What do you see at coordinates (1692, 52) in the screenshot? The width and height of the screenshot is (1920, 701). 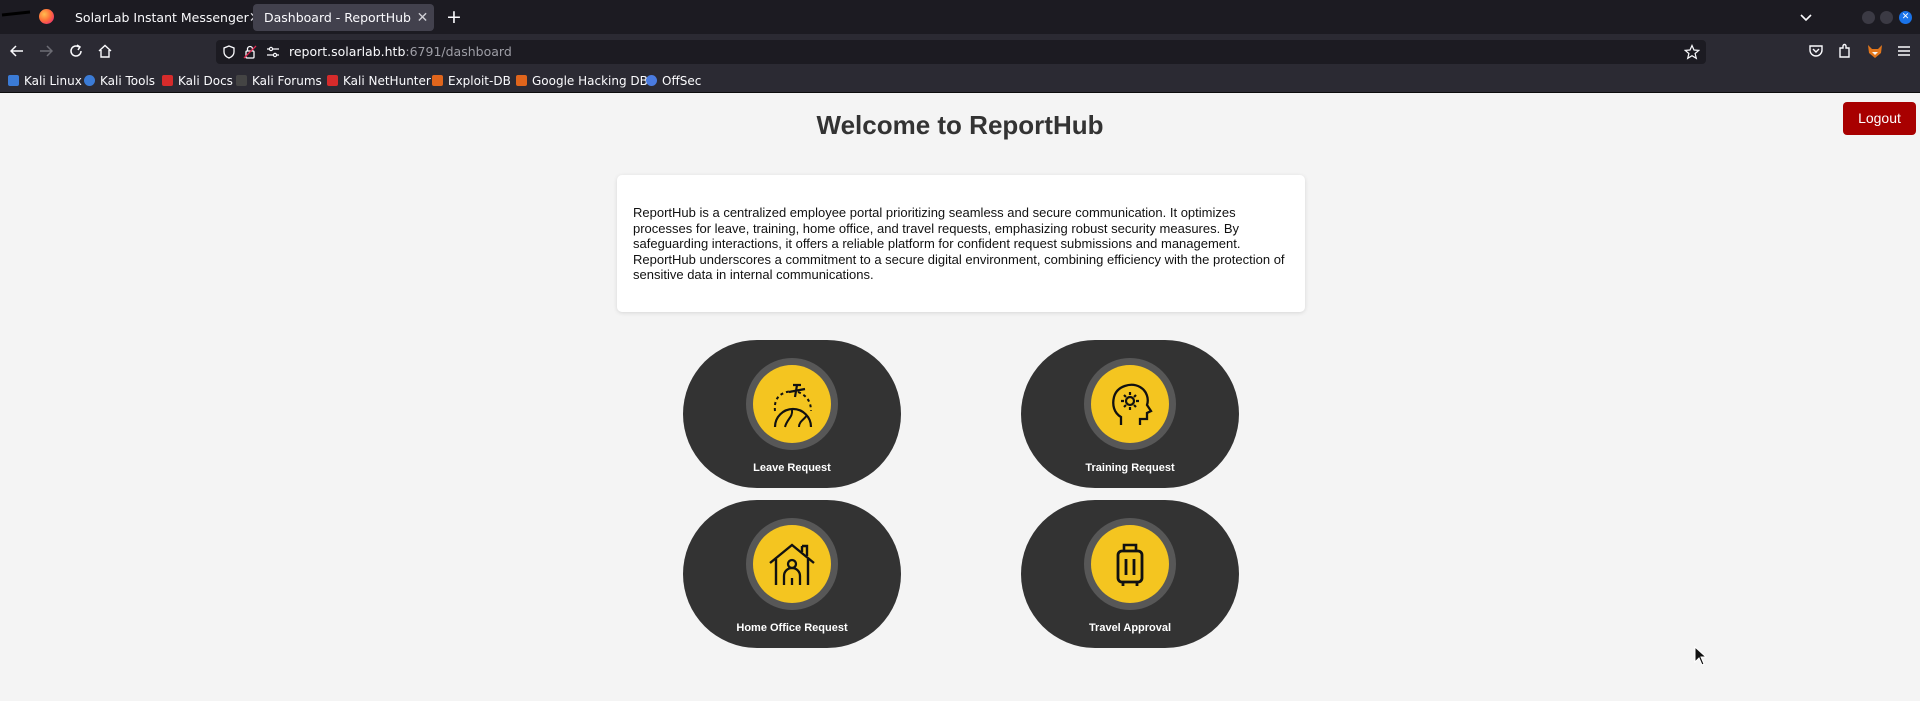 I see `bookmark-star-icon` at bounding box center [1692, 52].